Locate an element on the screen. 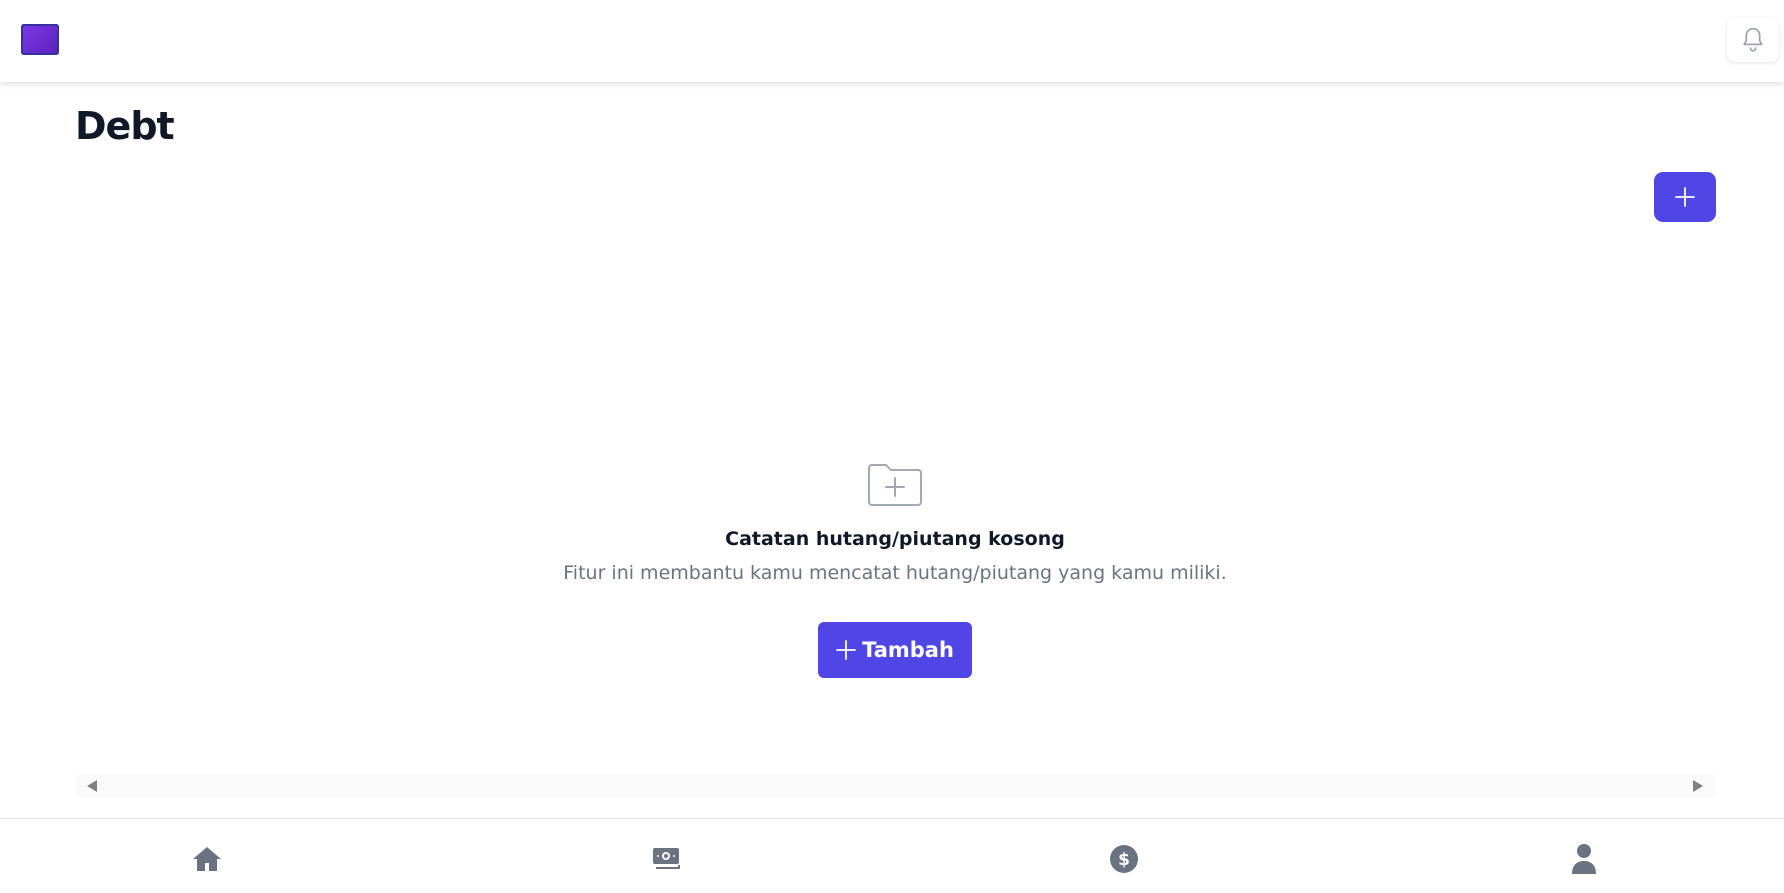 The image size is (1784, 893). user-icon is located at coordinates (1584, 859).